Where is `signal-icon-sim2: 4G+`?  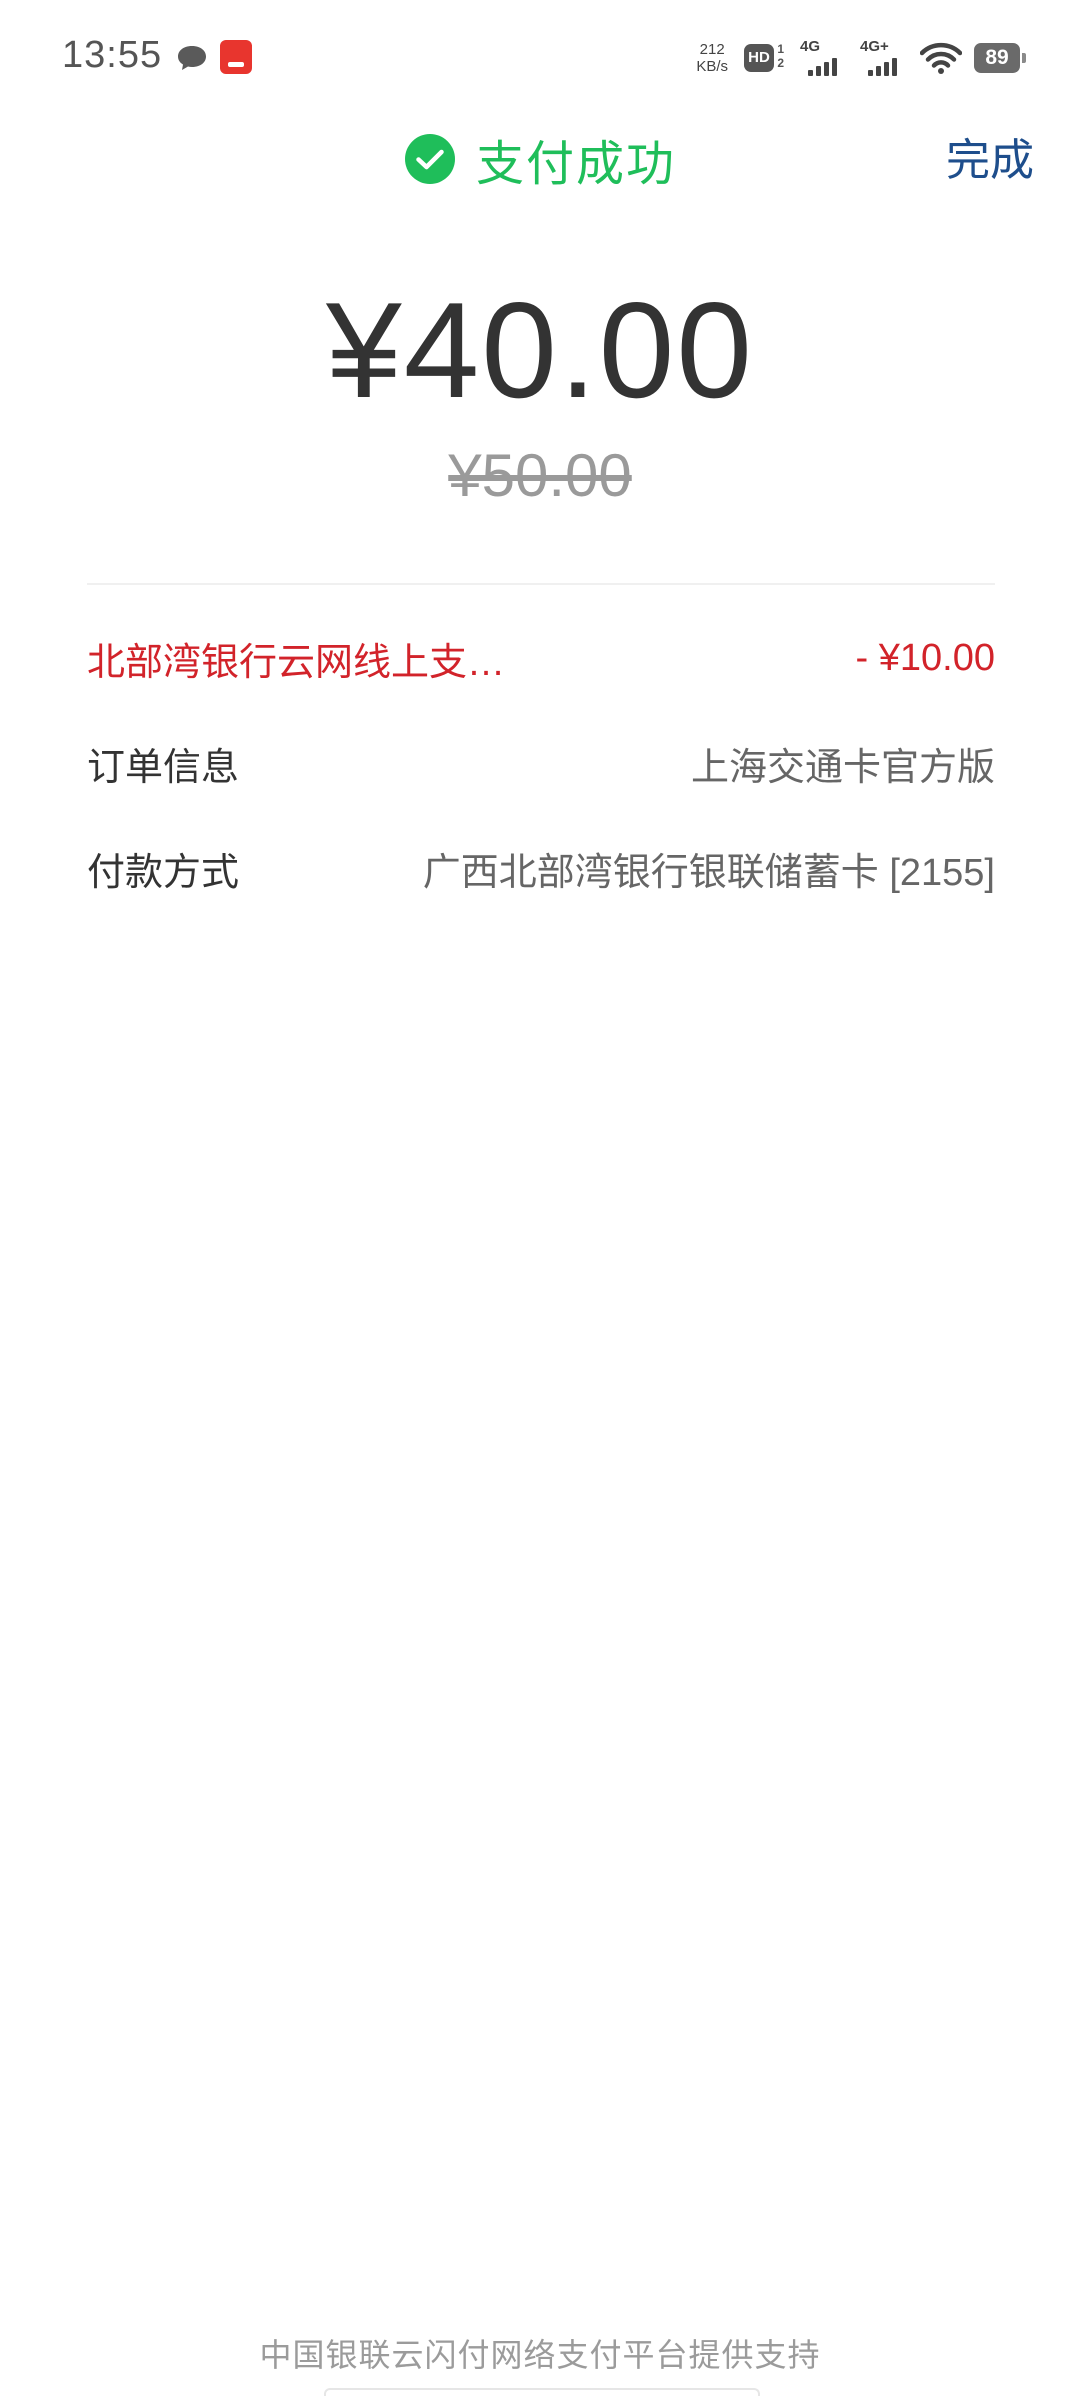 signal-icon-sim2: 4G+ is located at coordinates (882, 57).